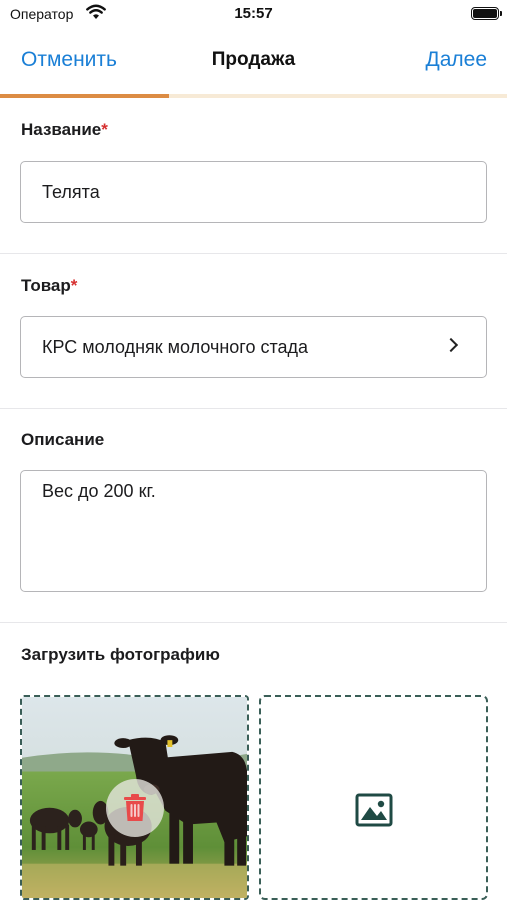 This screenshot has height=900, width=507. What do you see at coordinates (486, 13) in the screenshot?
I see `battery-icon` at bounding box center [486, 13].